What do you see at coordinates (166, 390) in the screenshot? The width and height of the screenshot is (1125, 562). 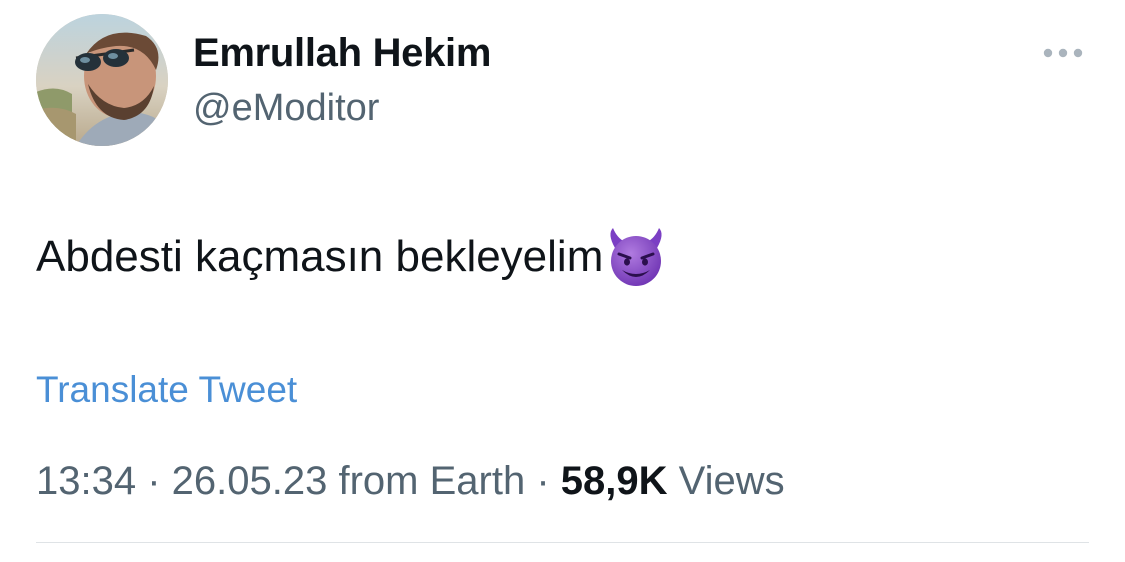 I see `translate-tweet-link: Translate Tweet` at bounding box center [166, 390].